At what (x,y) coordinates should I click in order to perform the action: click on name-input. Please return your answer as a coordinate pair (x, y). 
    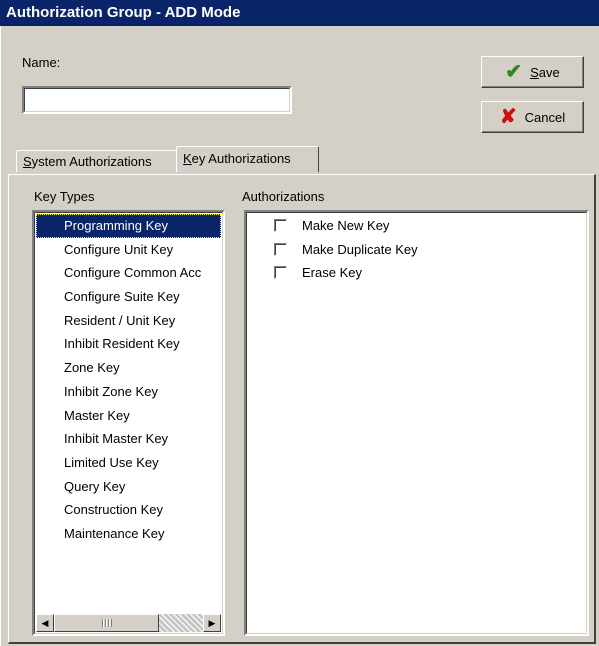
    Looking at the image, I should click on (157, 100).